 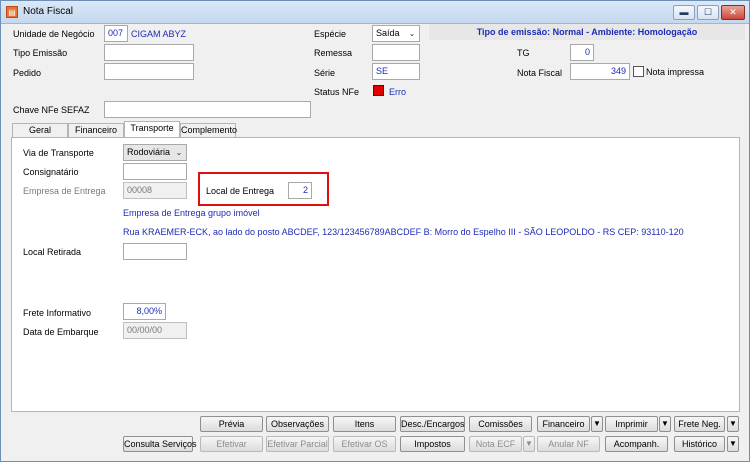 What do you see at coordinates (398, 92) in the screenshot?
I see `status-nfe-value: Erro` at bounding box center [398, 92].